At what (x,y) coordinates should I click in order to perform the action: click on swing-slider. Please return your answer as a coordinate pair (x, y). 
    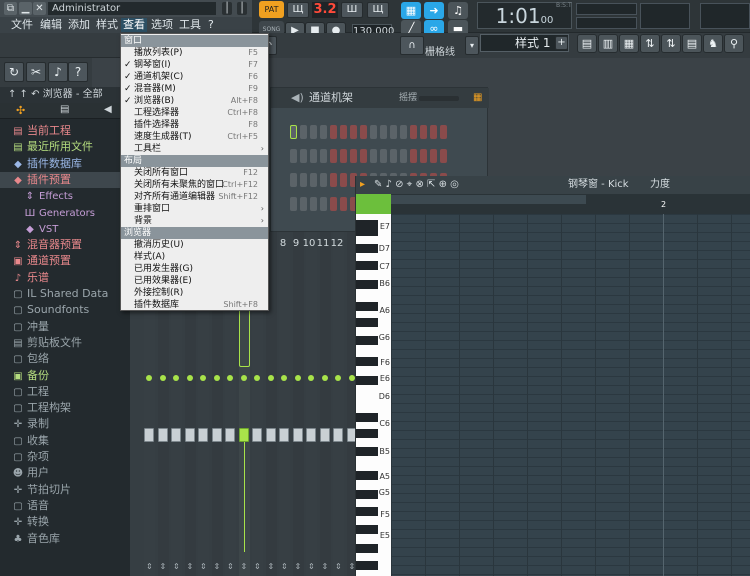
    Looking at the image, I should click on (439, 98).